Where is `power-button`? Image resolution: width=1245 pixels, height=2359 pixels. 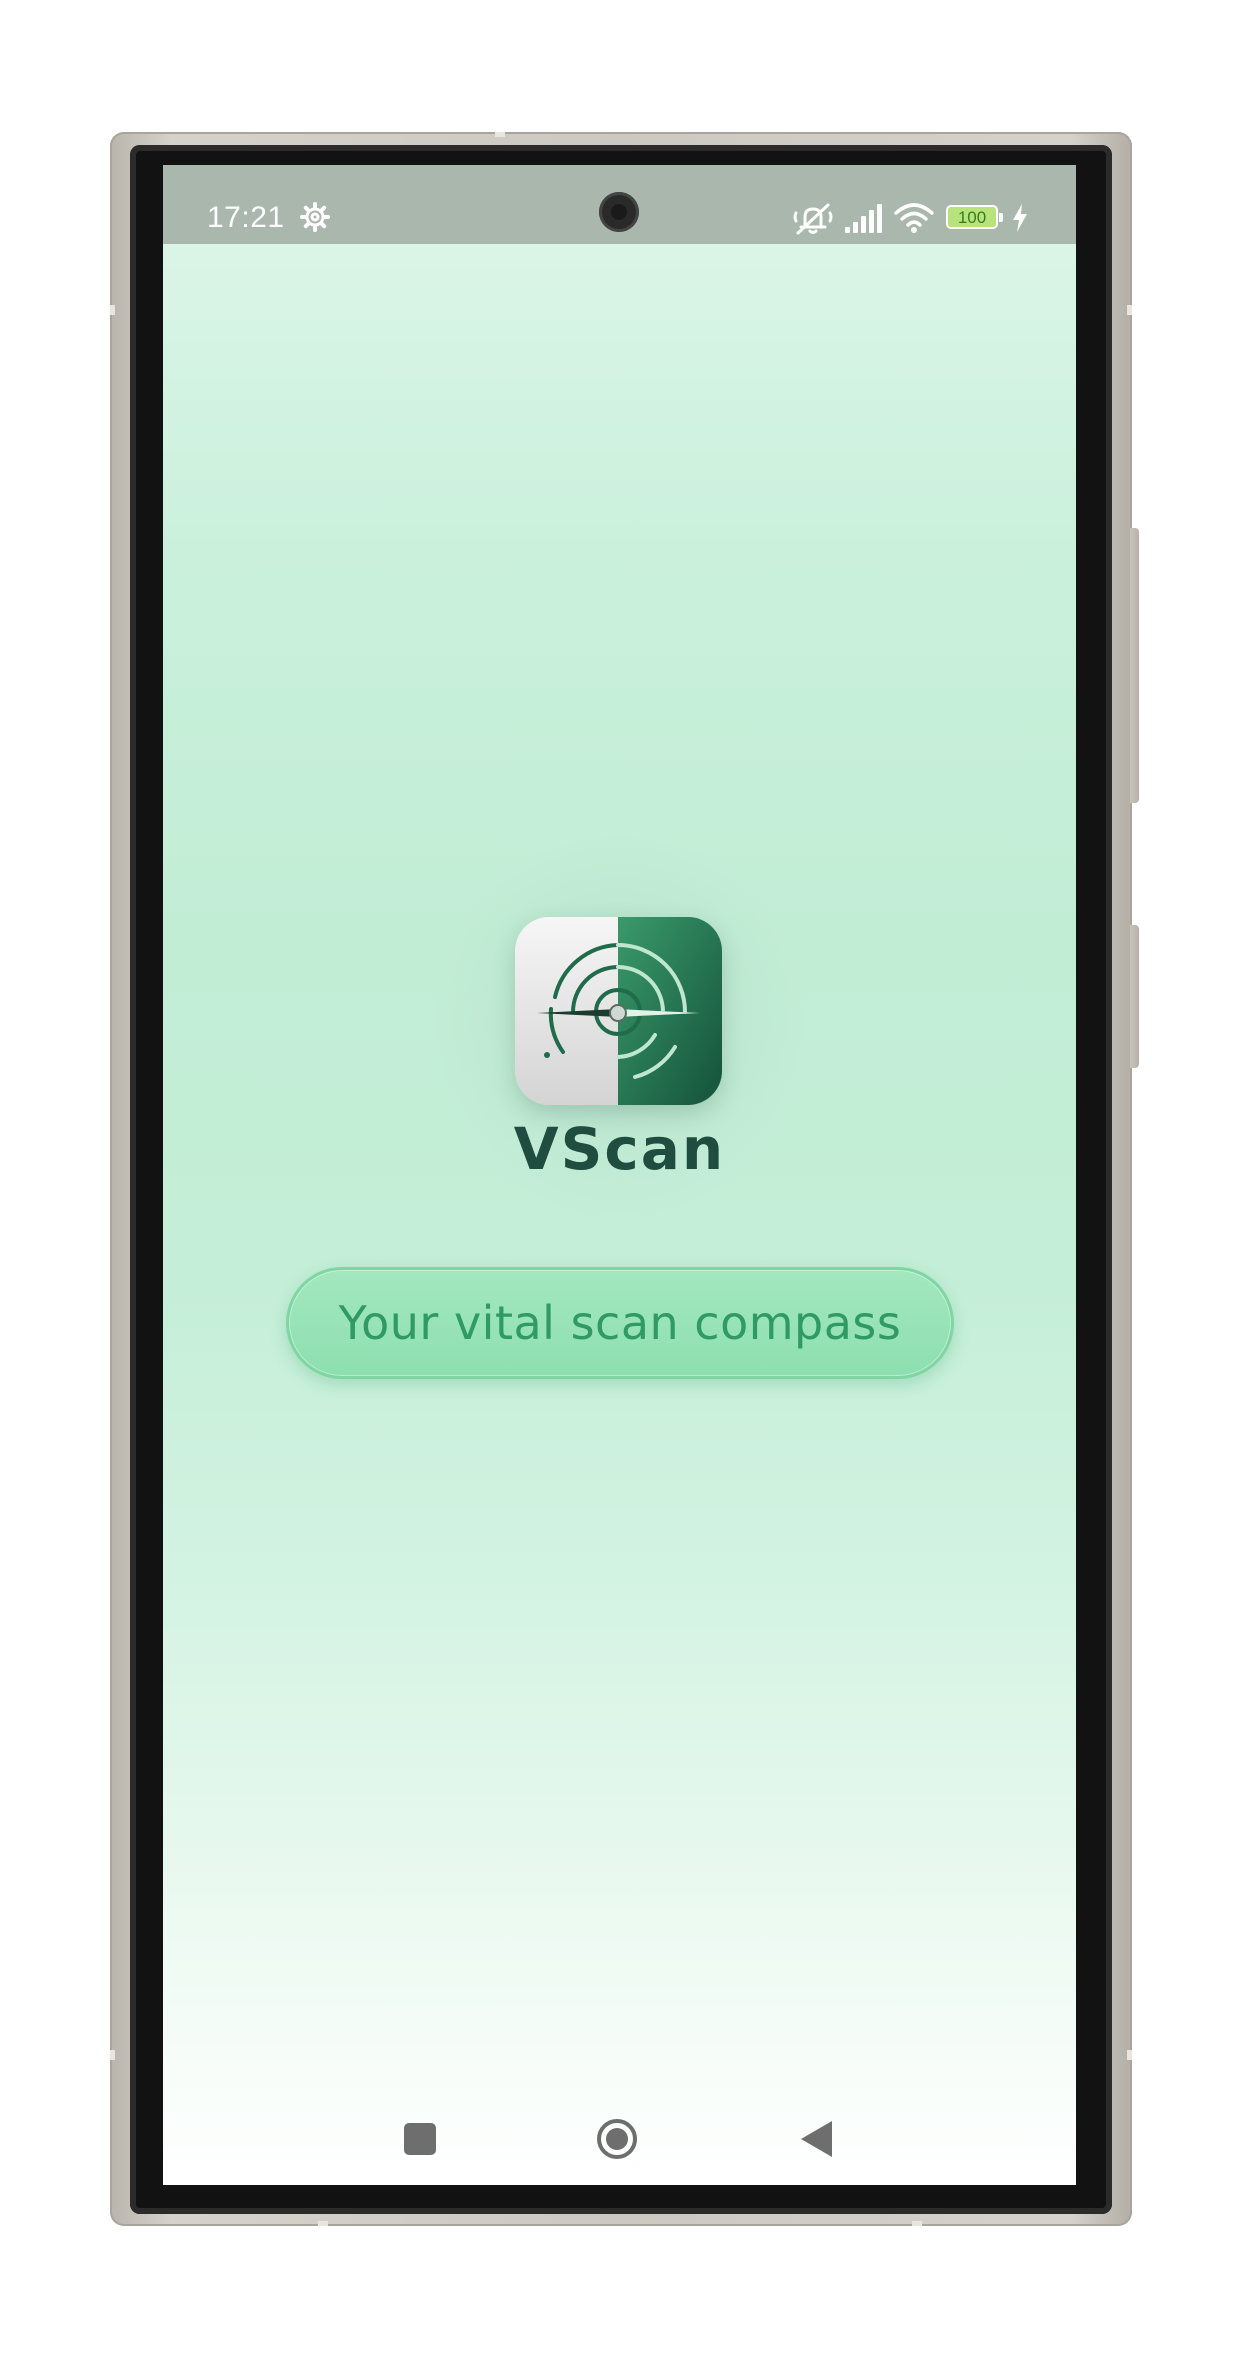
power-button is located at coordinates (1134, 996).